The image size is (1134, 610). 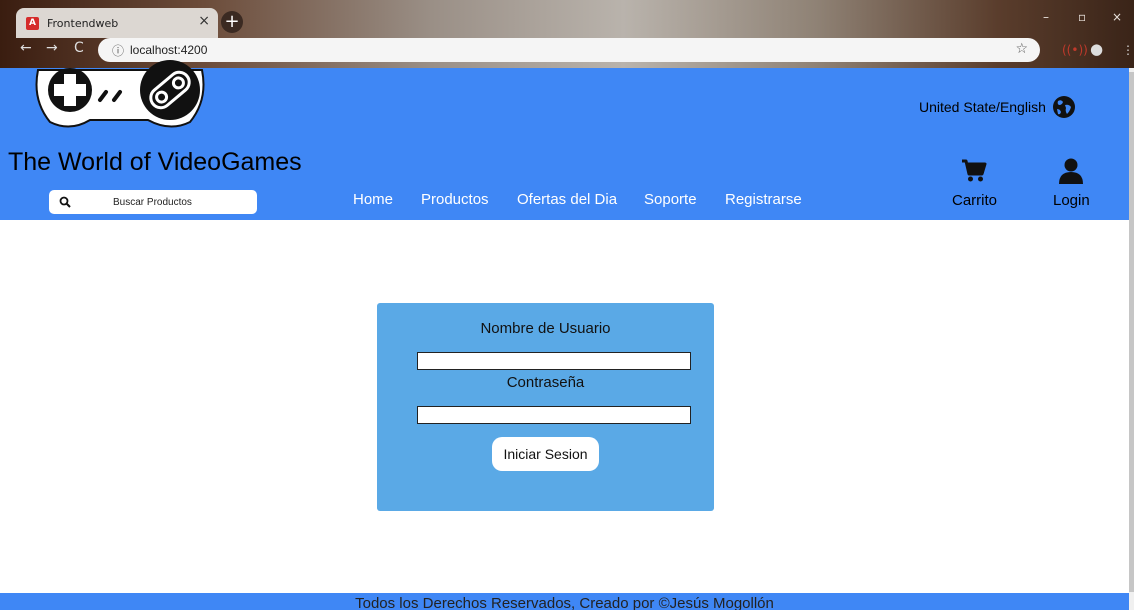 What do you see at coordinates (183, 202) in the screenshot?
I see `search-input` at bounding box center [183, 202].